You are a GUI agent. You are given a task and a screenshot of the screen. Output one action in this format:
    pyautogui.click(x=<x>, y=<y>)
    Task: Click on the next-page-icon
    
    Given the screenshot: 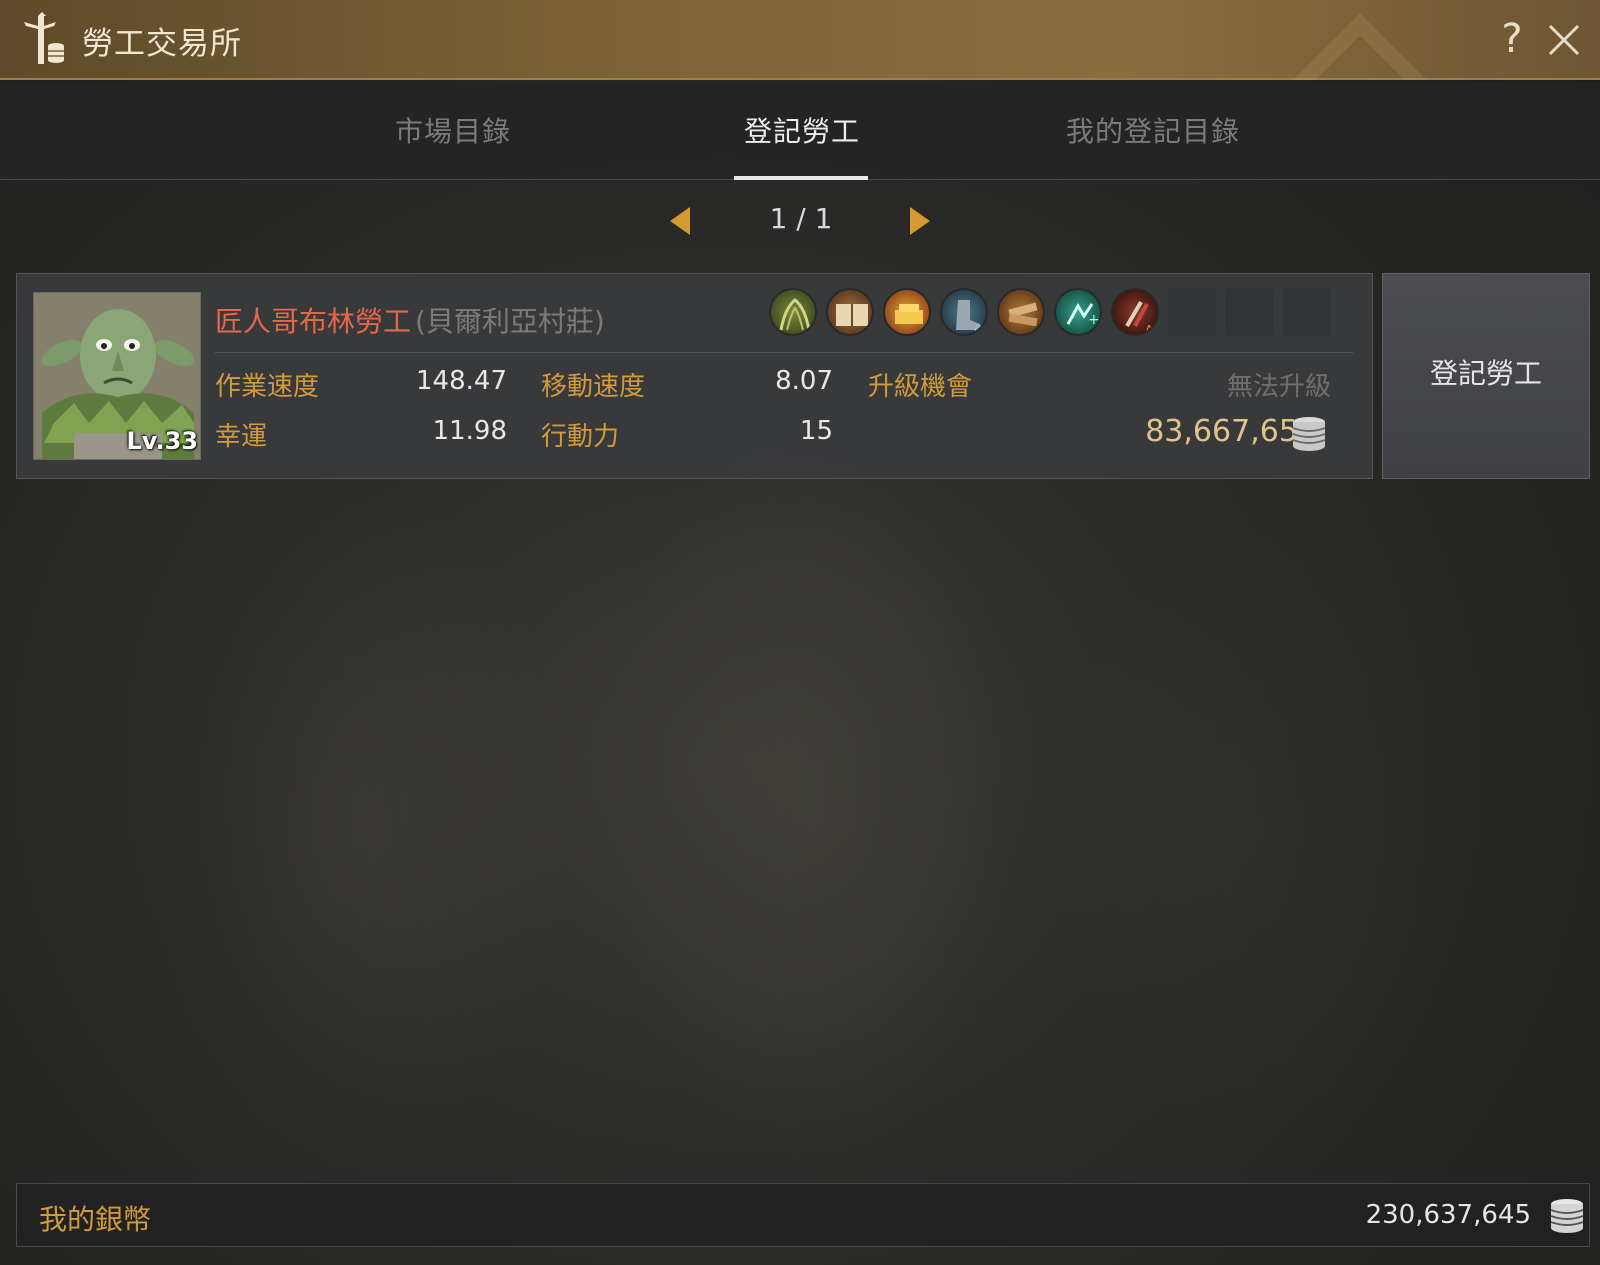 What is the action you would take?
    pyautogui.click(x=920, y=221)
    